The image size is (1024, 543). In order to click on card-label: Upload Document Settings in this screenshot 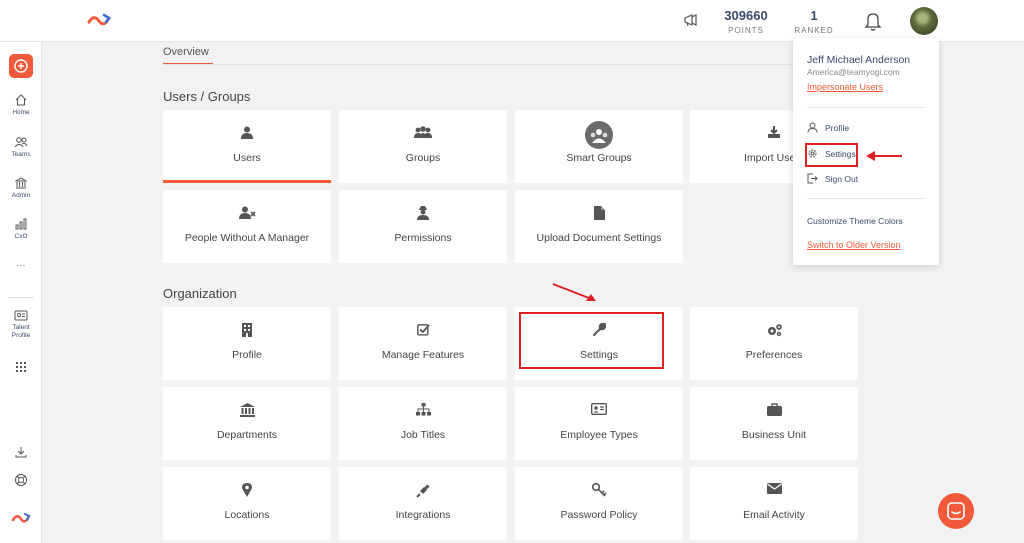, I will do `click(599, 238)`.